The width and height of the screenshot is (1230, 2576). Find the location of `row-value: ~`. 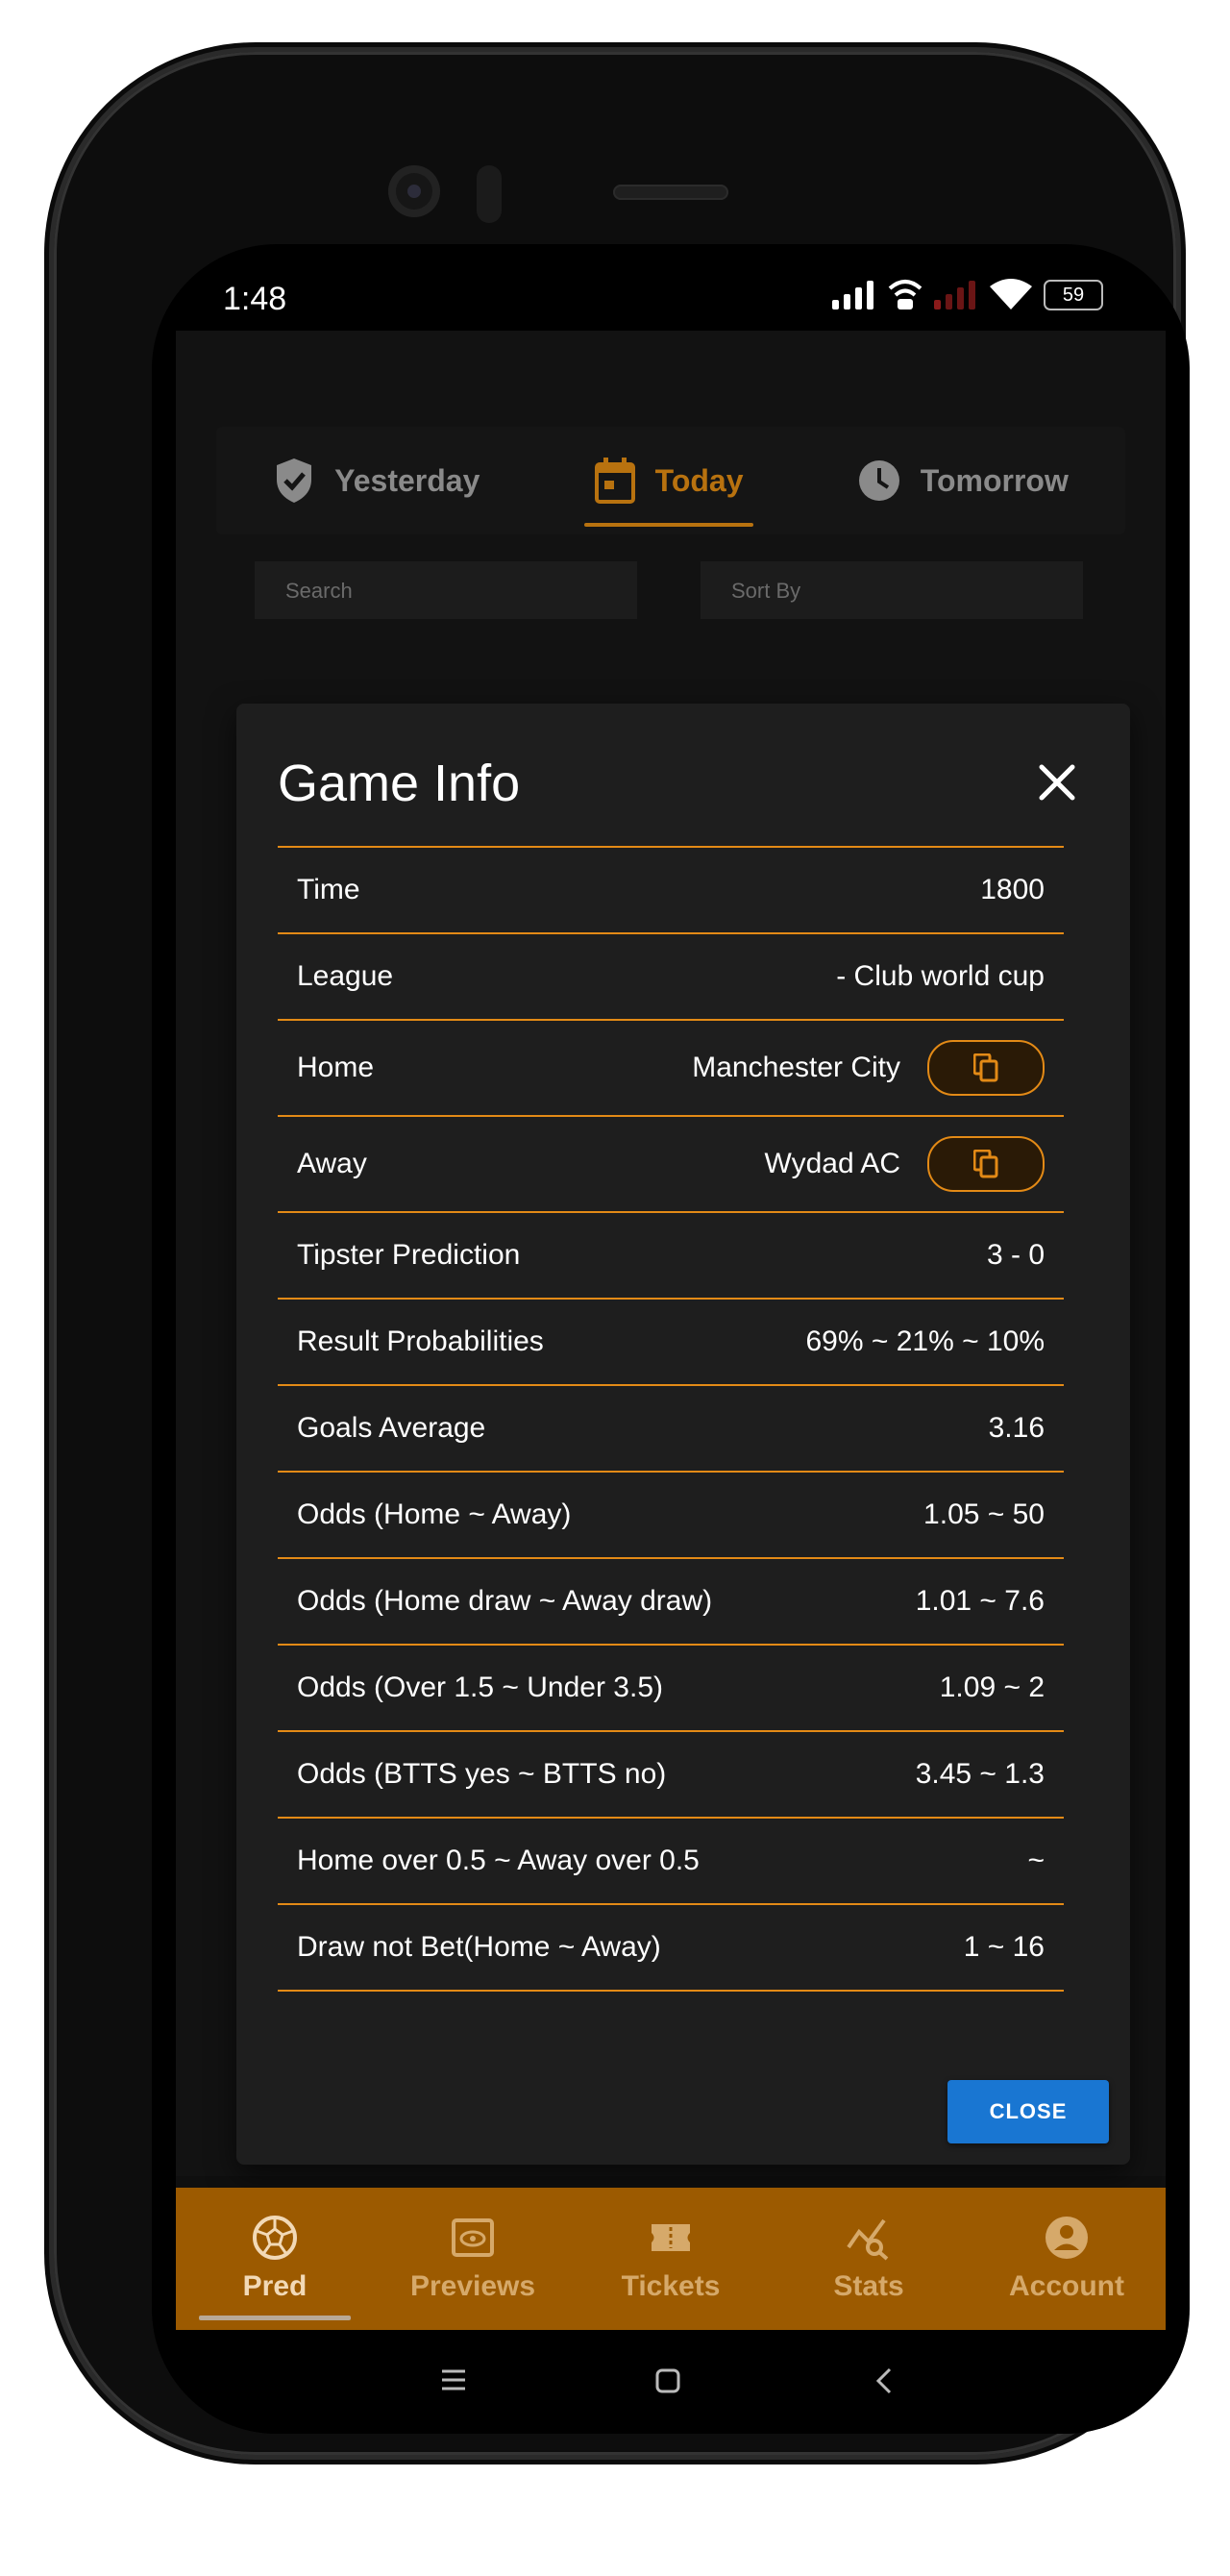

row-value: ~ is located at coordinates (1036, 1860).